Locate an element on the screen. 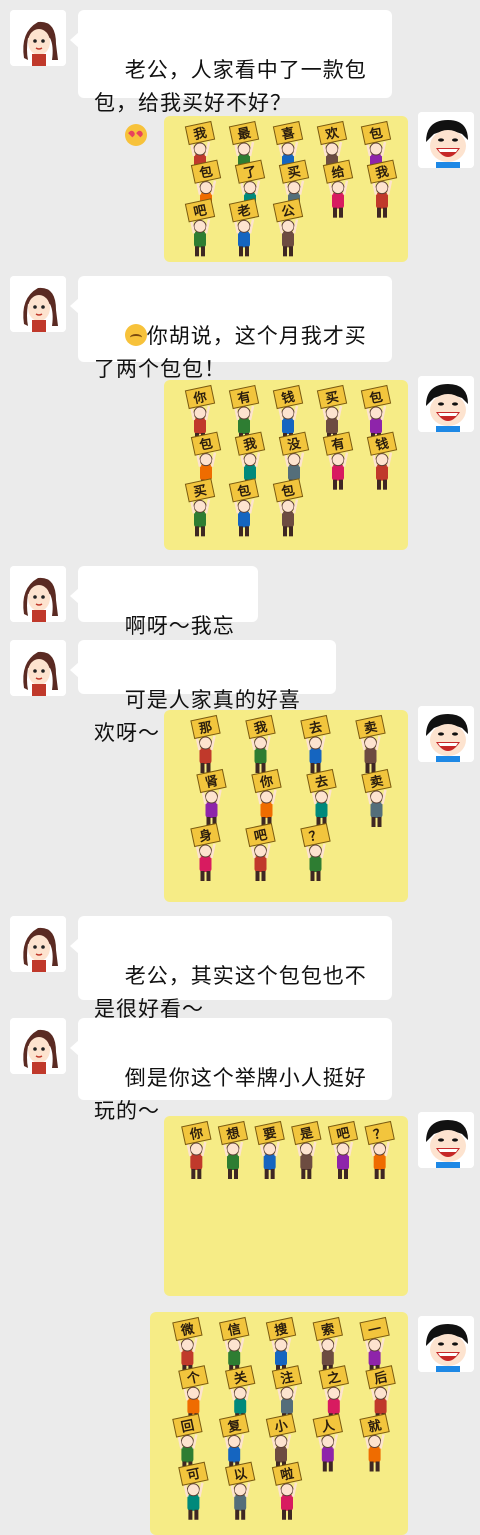 This screenshot has height=1535, width=480. sign-person: 给 is located at coordinates (338, 188).